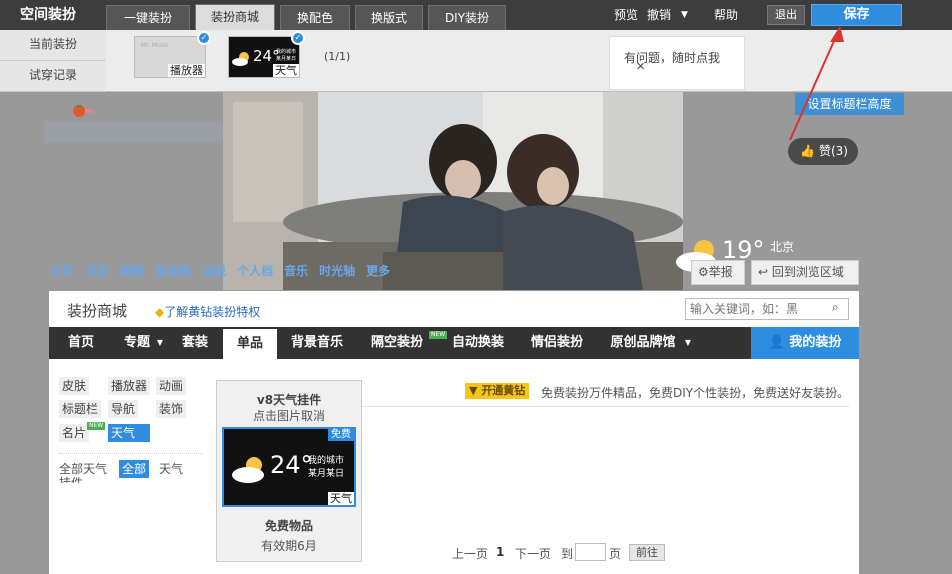 This screenshot has height=574, width=952. What do you see at coordinates (341, 498) in the screenshot?
I see `product-tag: 天气` at bounding box center [341, 498].